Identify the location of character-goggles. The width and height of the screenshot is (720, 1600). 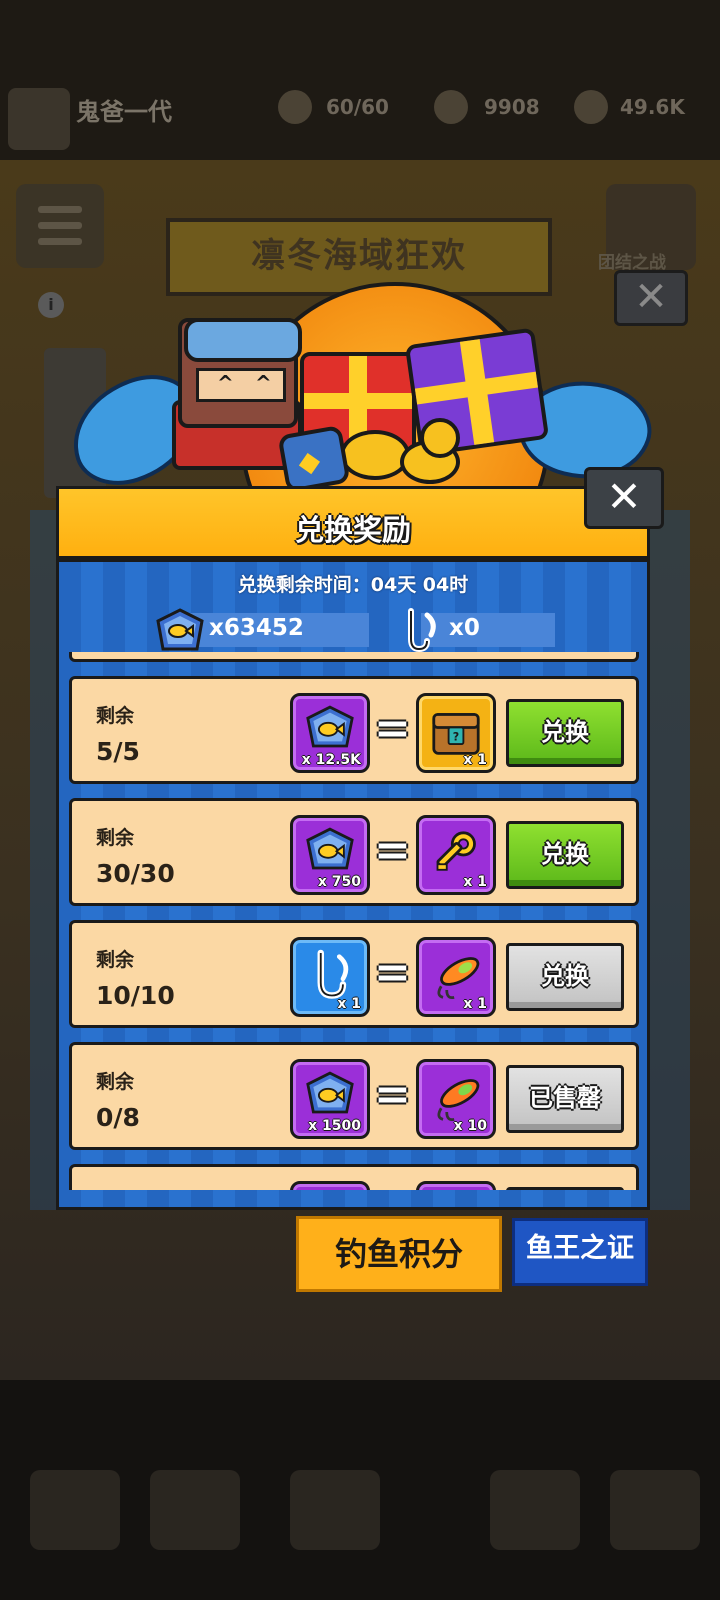
(243, 340).